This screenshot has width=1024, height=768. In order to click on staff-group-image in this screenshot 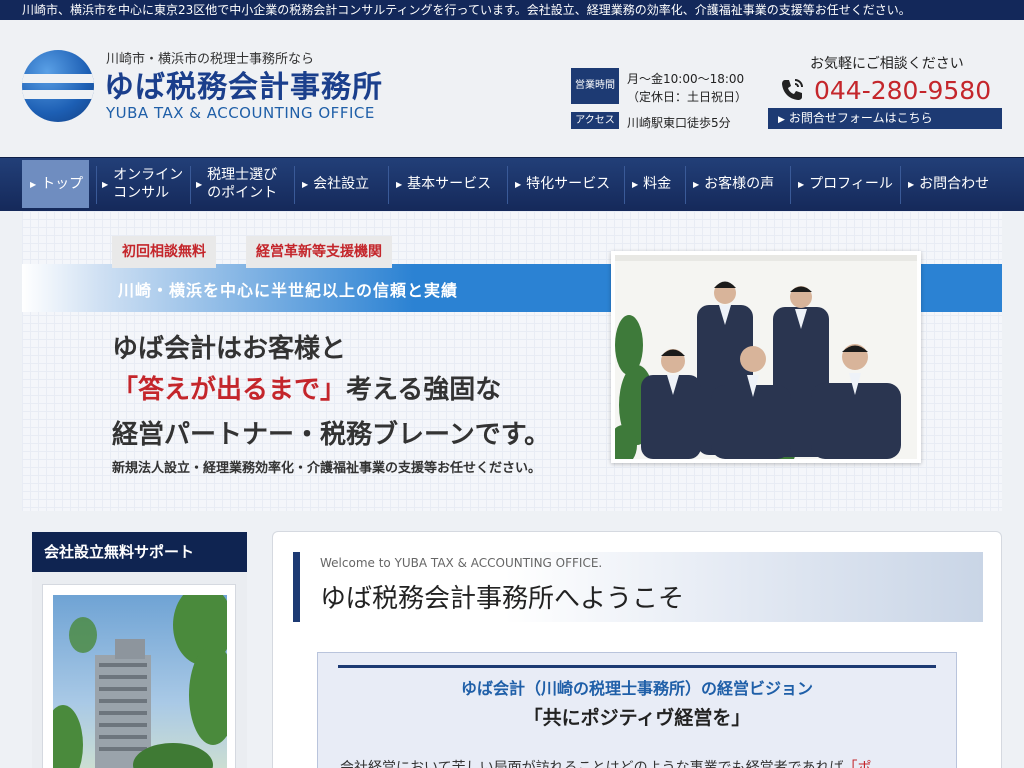, I will do `click(766, 357)`.